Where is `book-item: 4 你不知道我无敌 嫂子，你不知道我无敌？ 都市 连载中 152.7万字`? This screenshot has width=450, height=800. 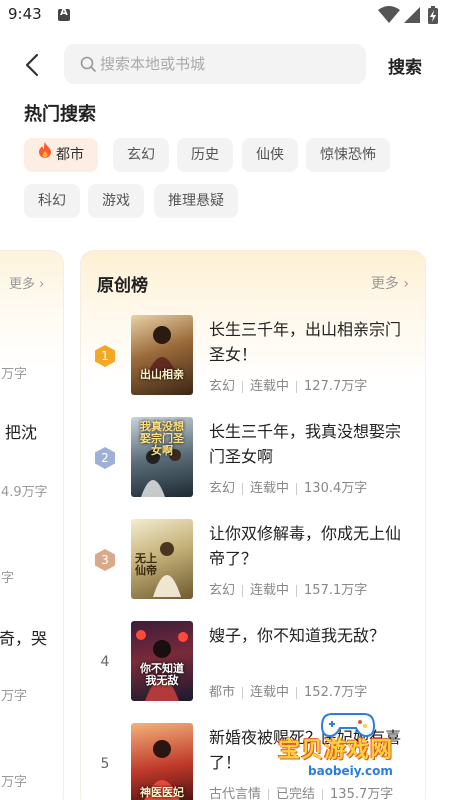
book-item: 4 你不知道我无敌 嫂子，你不知道我无敌？ 都市 连载中 152.7万字 is located at coordinates (254, 669).